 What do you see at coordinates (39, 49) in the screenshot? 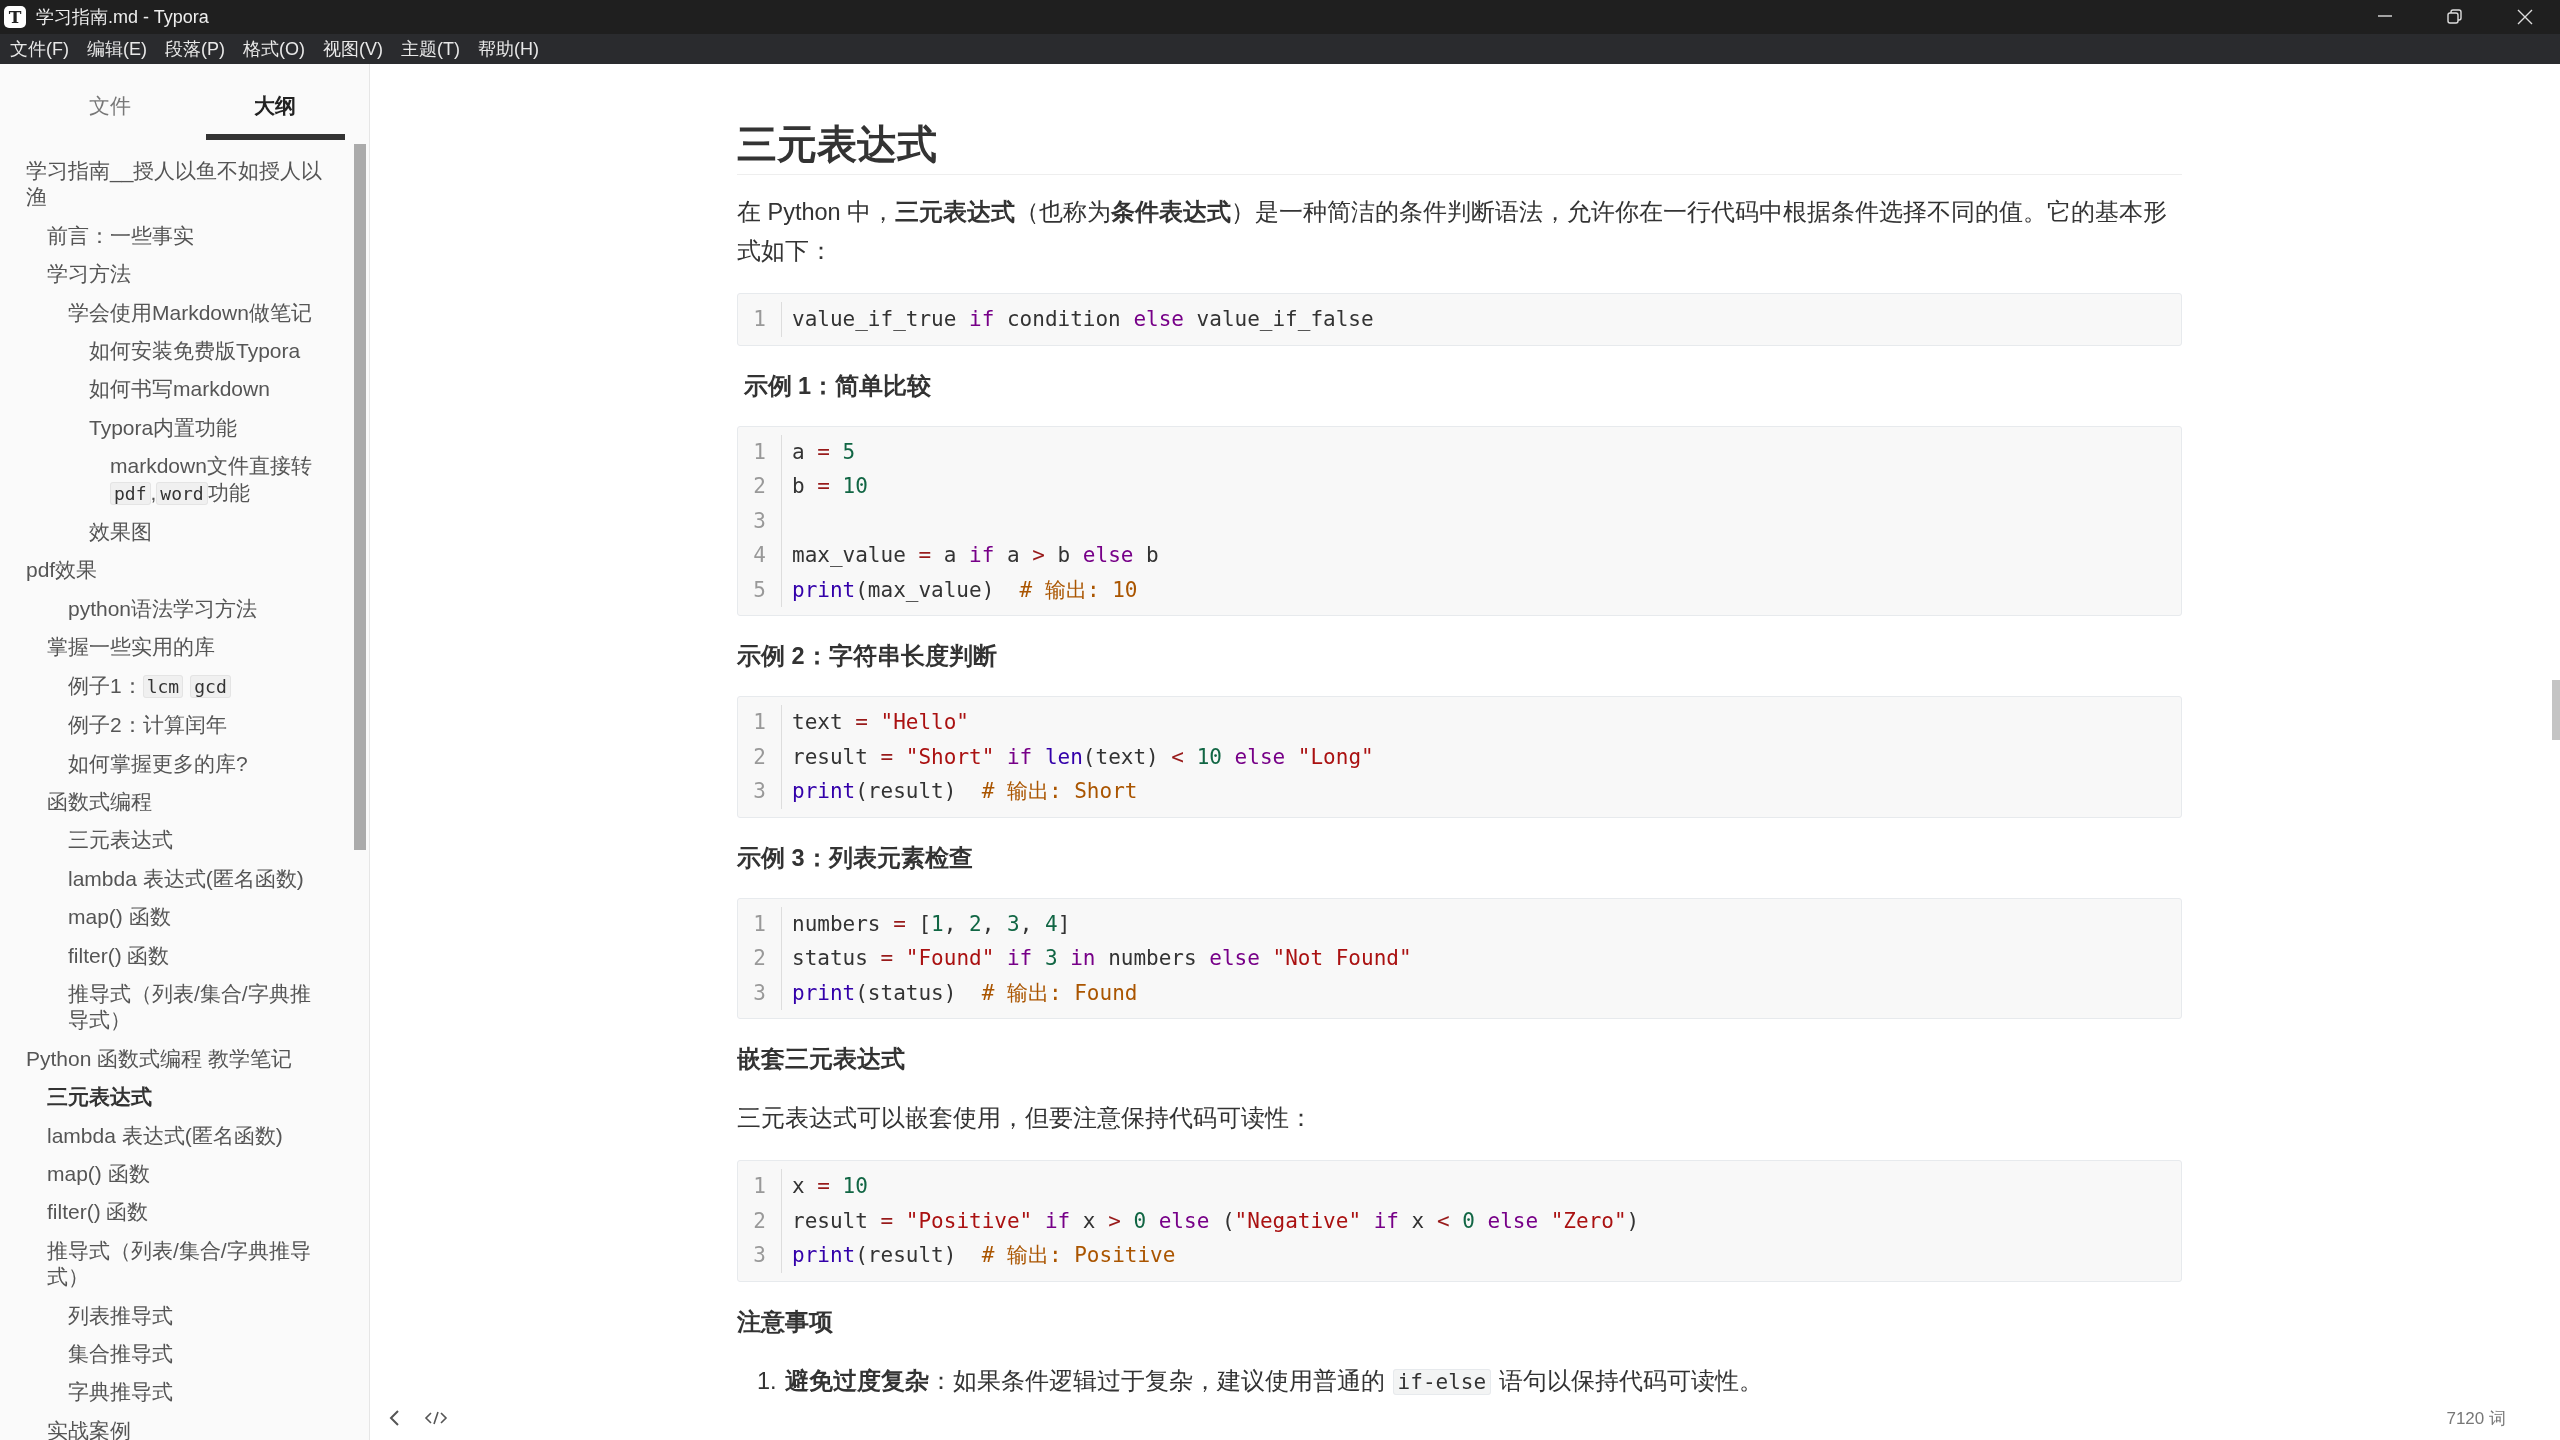
I see `menu-item: 文件(F)` at bounding box center [39, 49].